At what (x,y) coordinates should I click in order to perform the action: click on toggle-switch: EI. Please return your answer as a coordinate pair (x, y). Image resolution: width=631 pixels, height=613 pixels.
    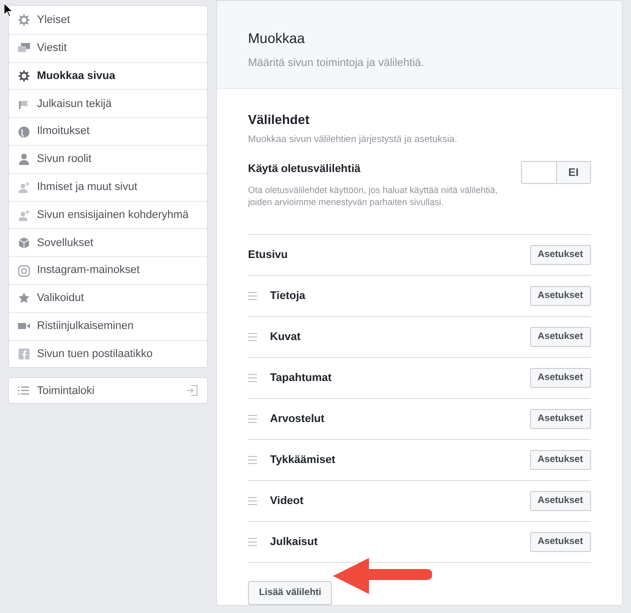
    Looking at the image, I should click on (556, 172).